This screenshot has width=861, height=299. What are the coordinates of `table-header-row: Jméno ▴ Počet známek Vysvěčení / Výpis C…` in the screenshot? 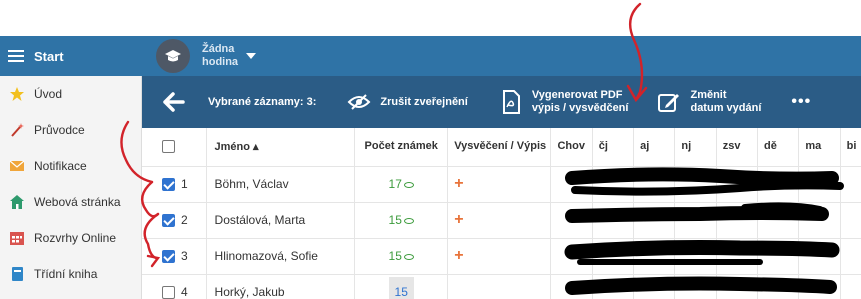 It's located at (501, 147).